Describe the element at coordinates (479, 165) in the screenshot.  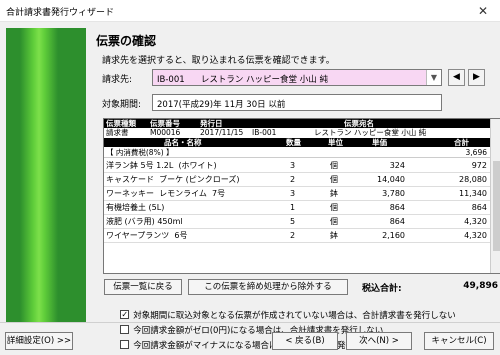
I see `item-amount: 972` at that location.